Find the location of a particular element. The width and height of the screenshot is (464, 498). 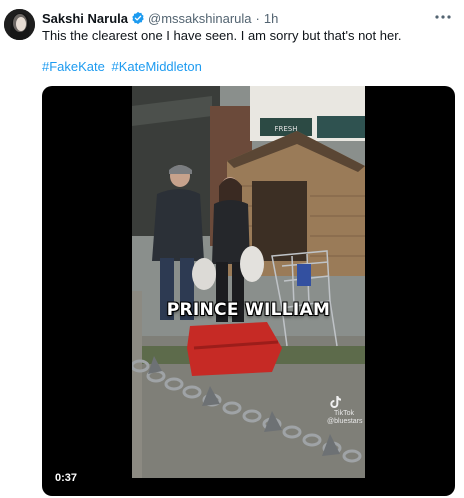

avatar-image is located at coordinates (19, 24).